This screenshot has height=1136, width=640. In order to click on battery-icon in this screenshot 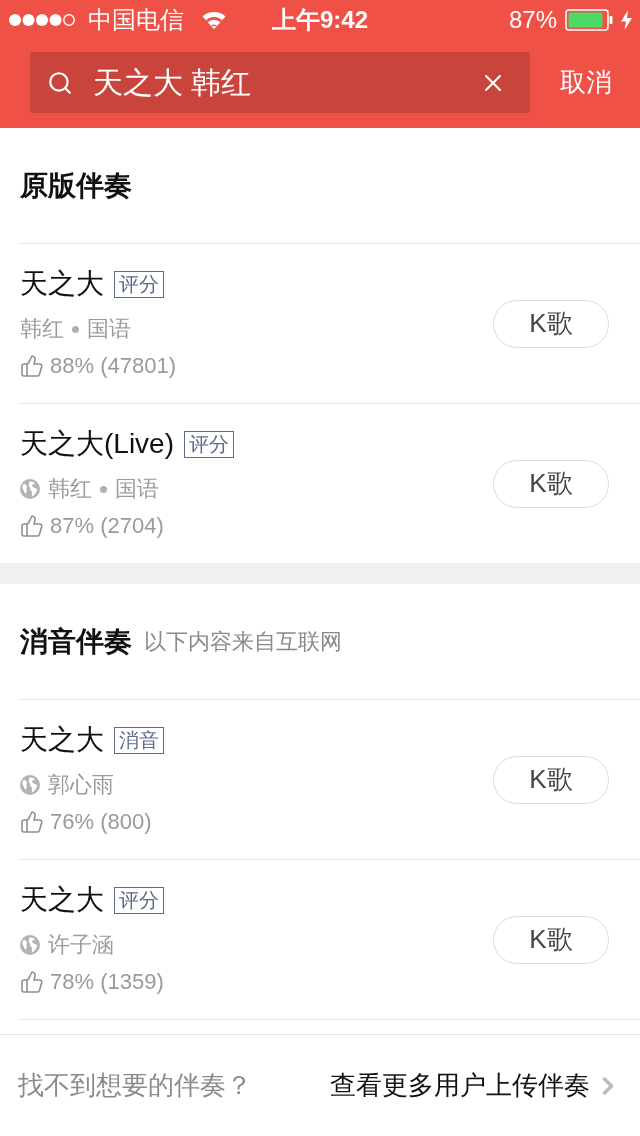, I will do `click(589, 20)`.